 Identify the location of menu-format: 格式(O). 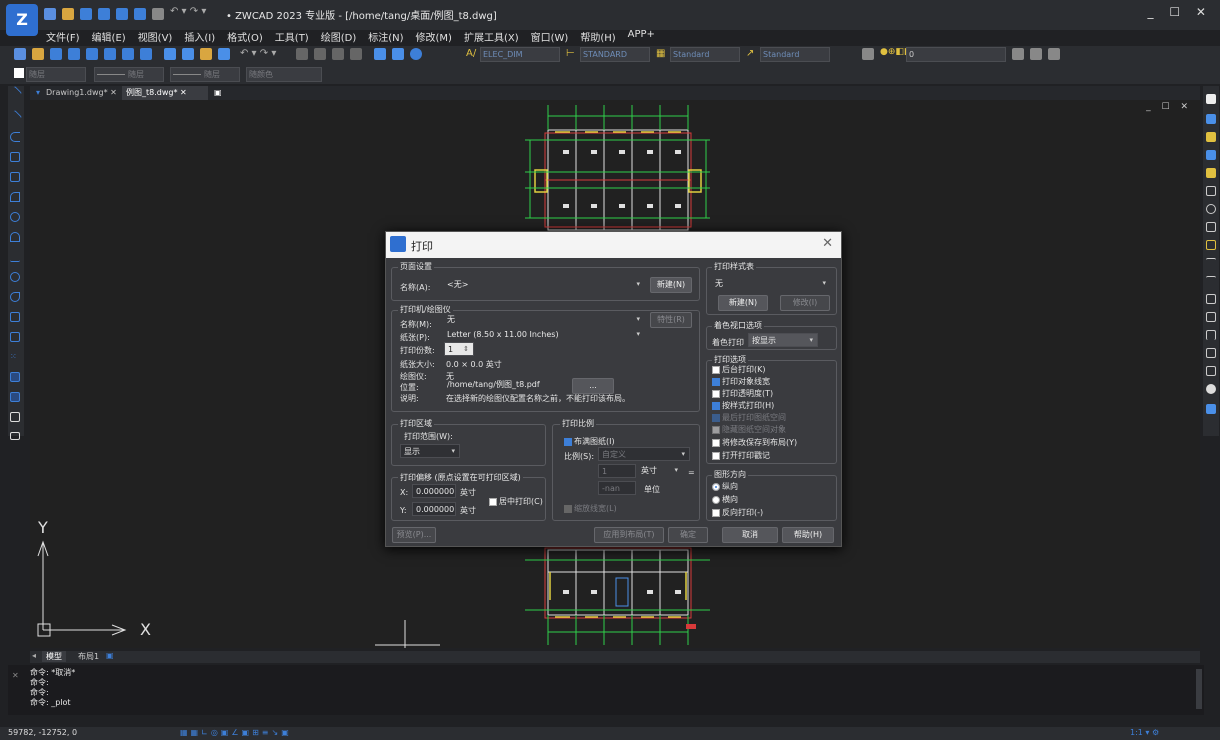
(245, 37).